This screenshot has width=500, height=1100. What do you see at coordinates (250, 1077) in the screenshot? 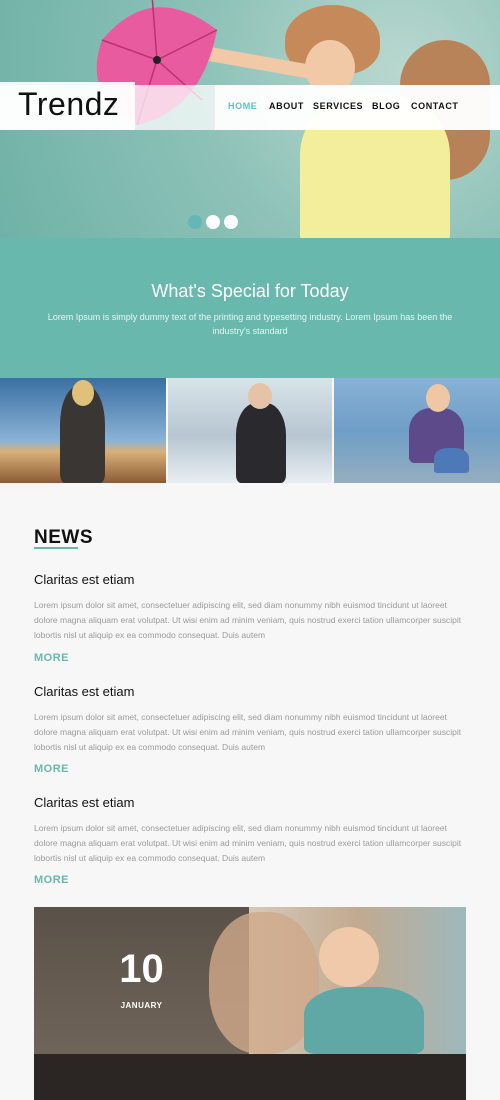
I see `event-photo-bottom` at bounding box center [250, 1077].